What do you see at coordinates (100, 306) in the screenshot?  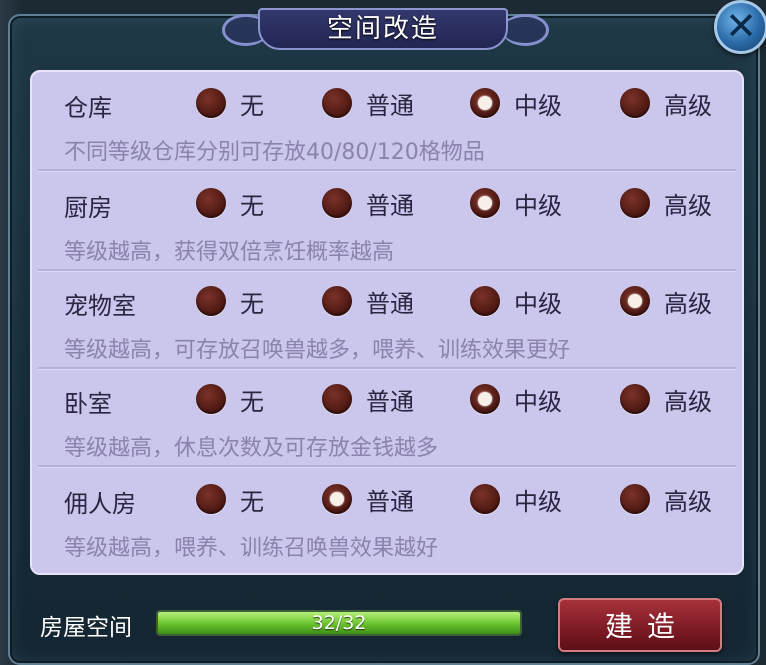 I see `room-name: 宠物室` at bounding box center [100, 306].